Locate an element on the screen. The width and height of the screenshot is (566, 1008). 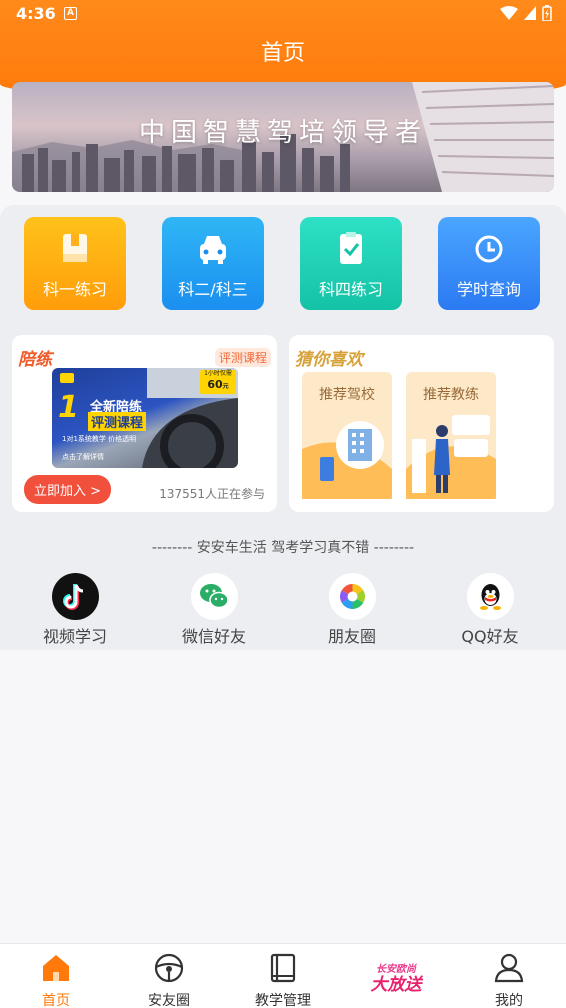
promo-icon: 长安欧尚 大放送 is located at coordinates (396, 977).